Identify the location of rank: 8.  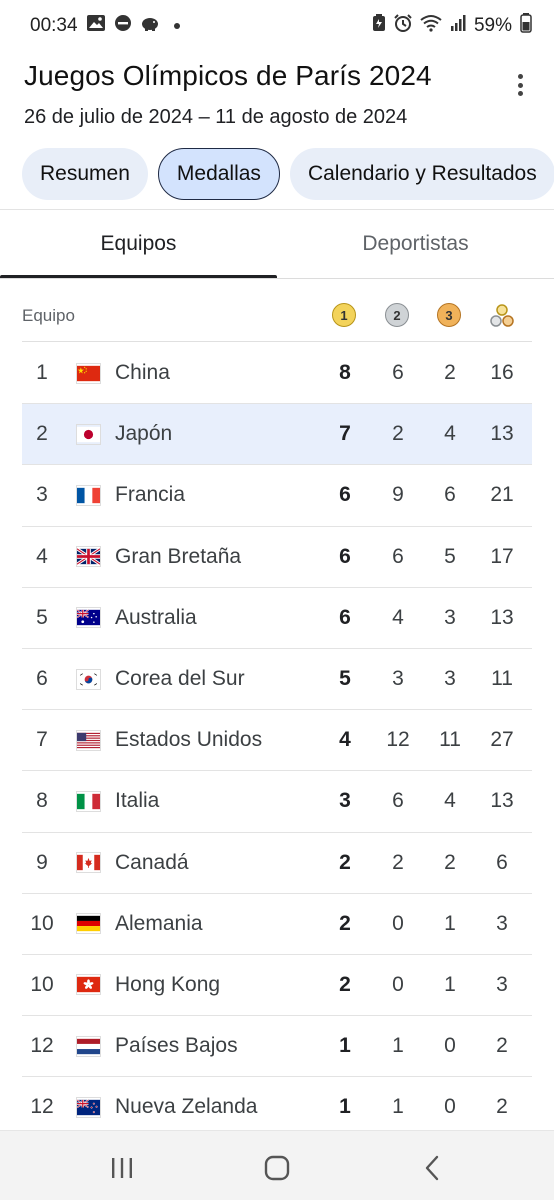
(42, 801).